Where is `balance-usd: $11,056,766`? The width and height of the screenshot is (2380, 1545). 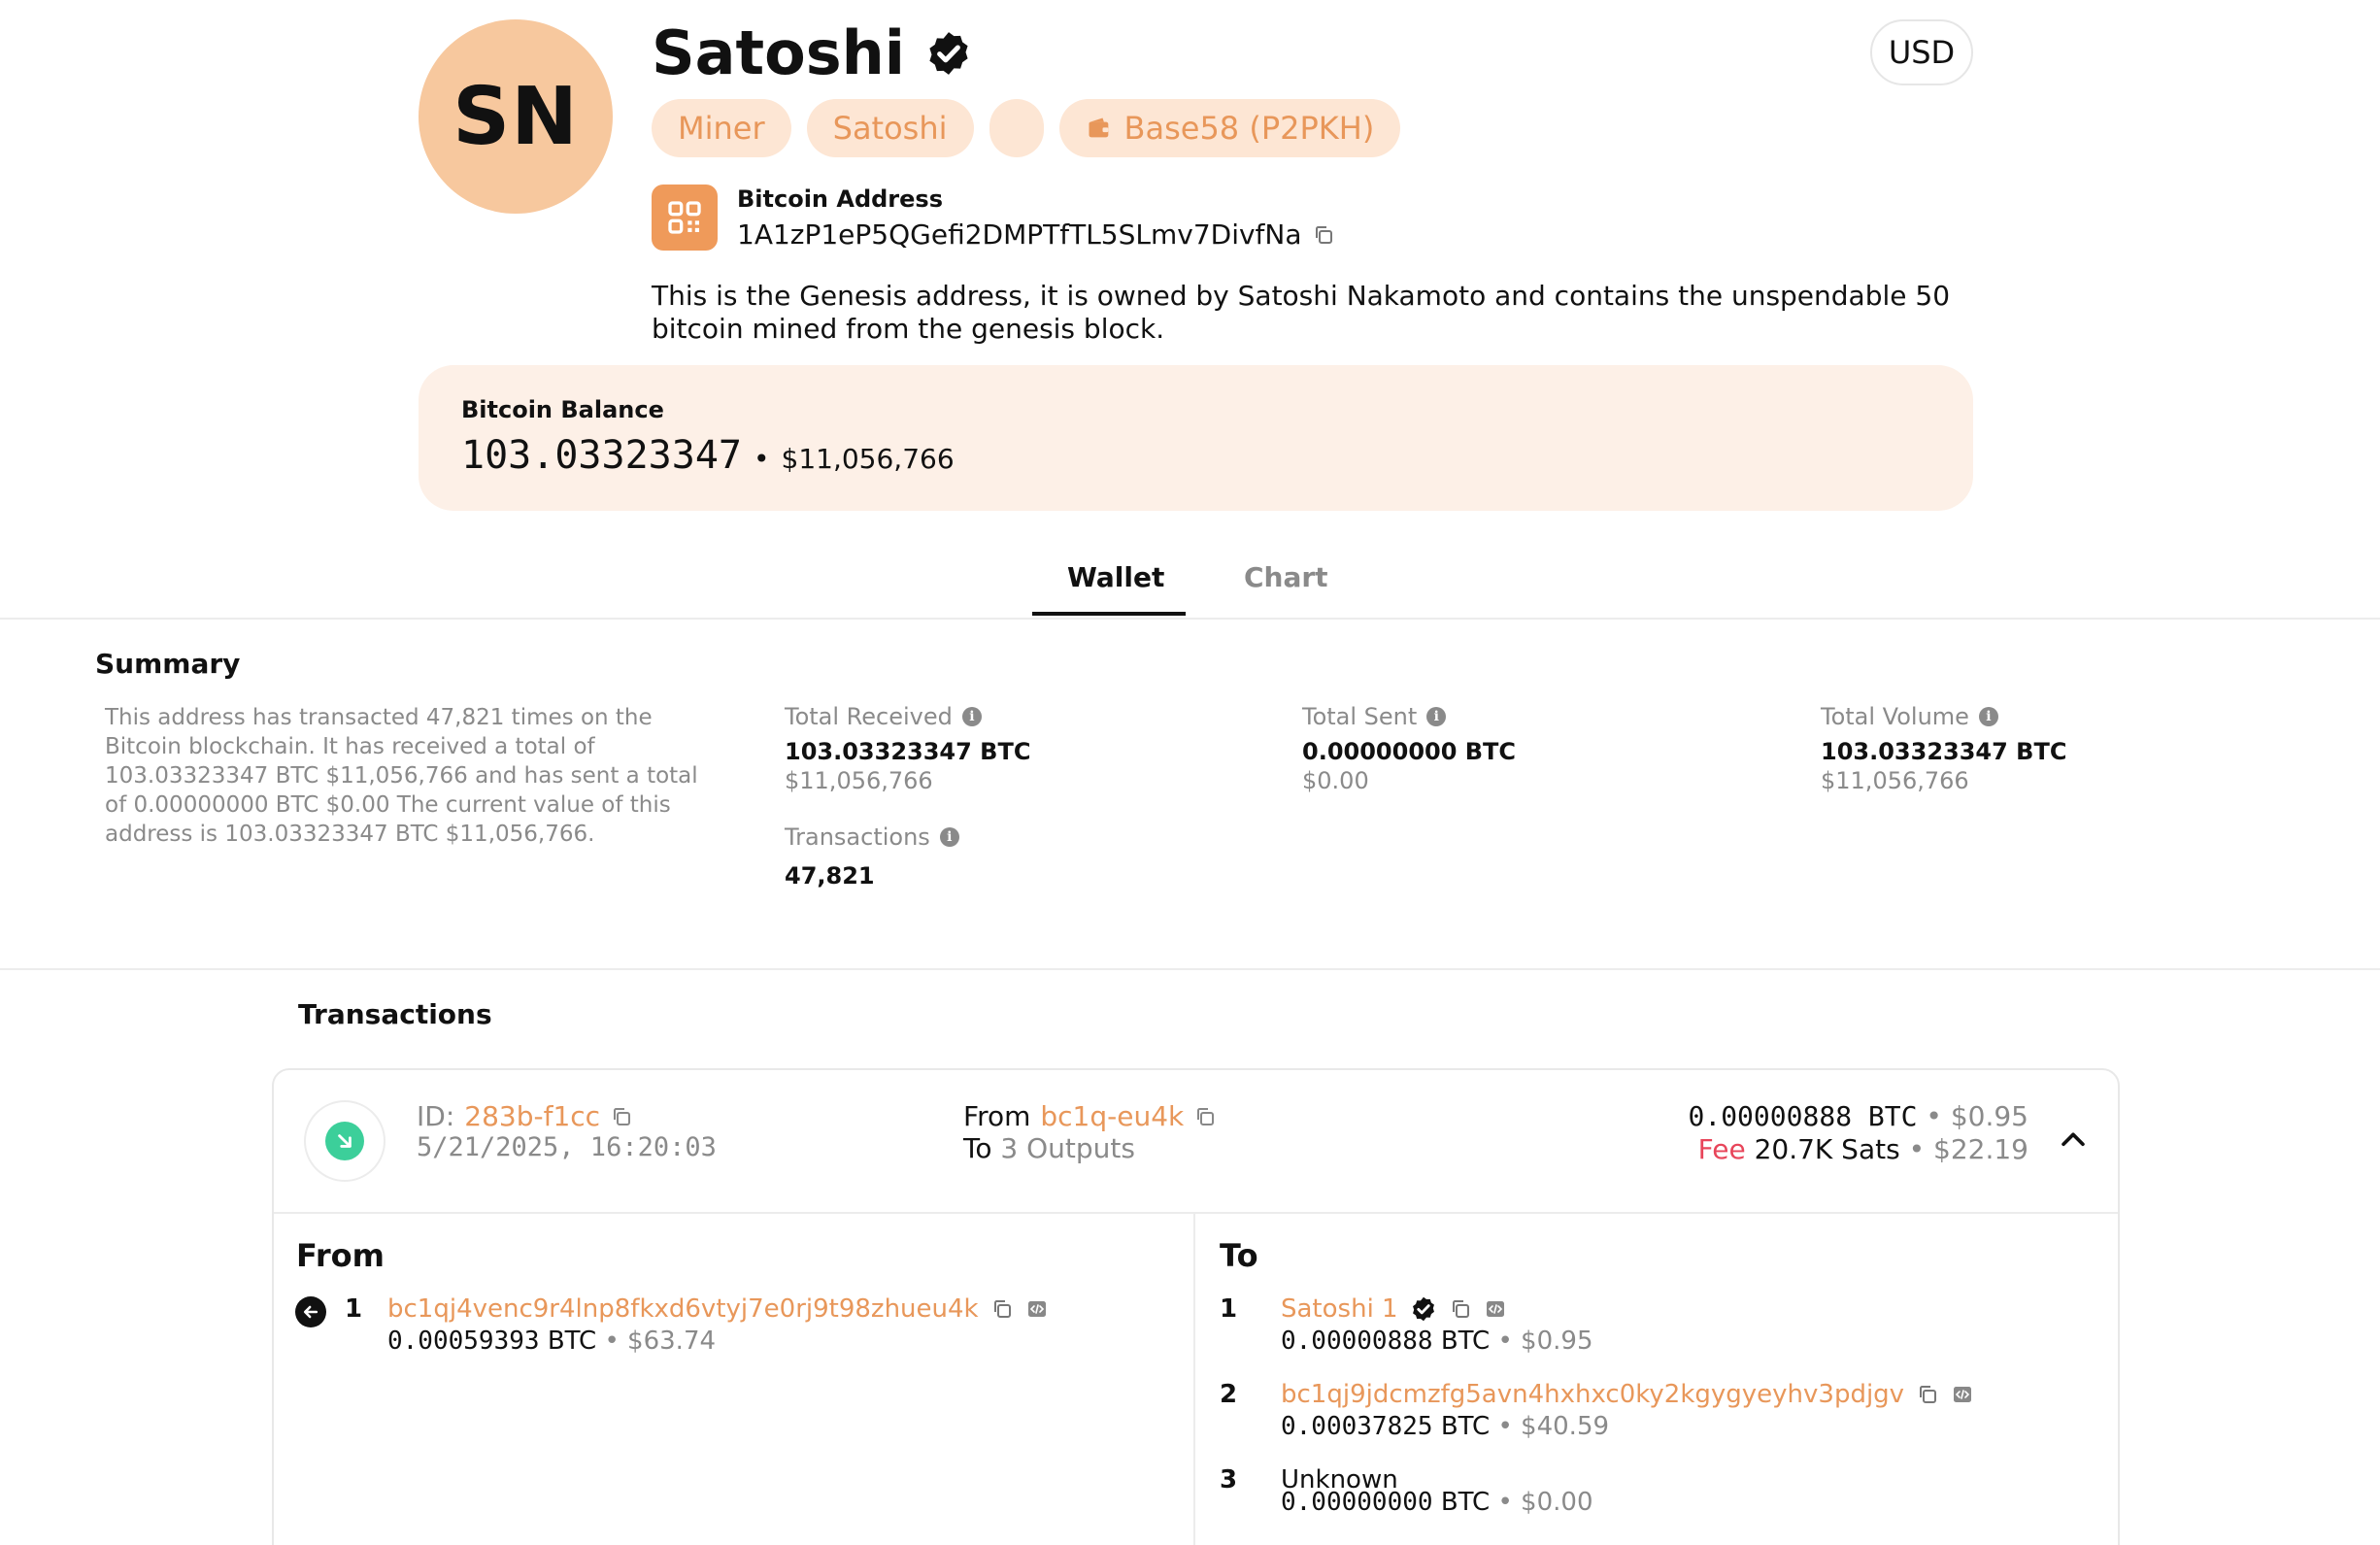 balance-usd: $11,056,766 is located at coordinates (868, 459).